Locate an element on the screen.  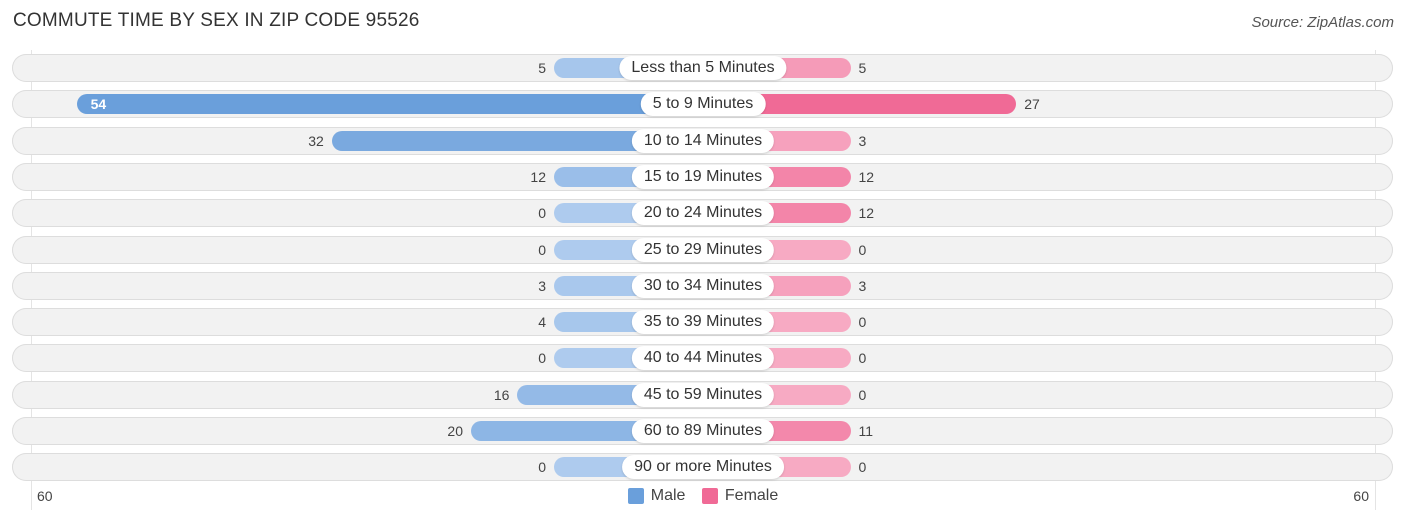
value-label-male: 12 is located at coordinates (538, 176).